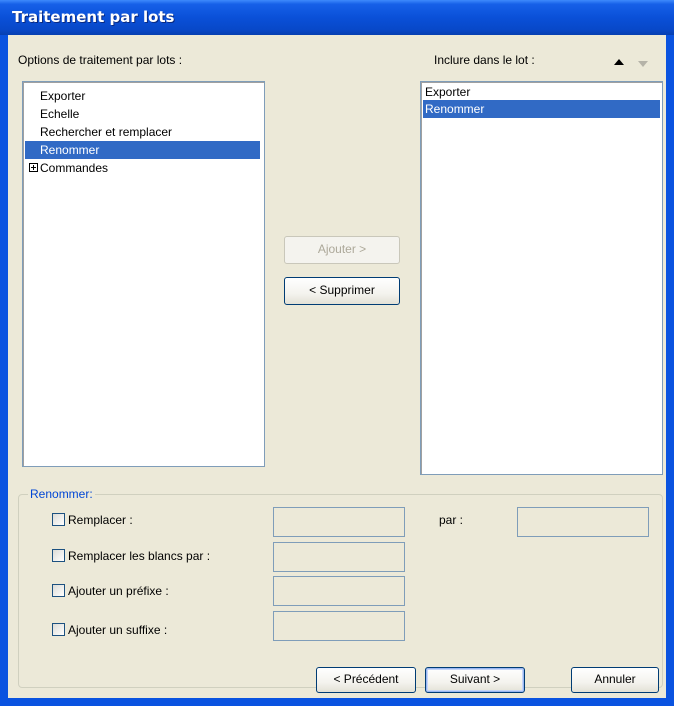  I want to click on include-label: Inclure dans le lot :, so click(484, 60).